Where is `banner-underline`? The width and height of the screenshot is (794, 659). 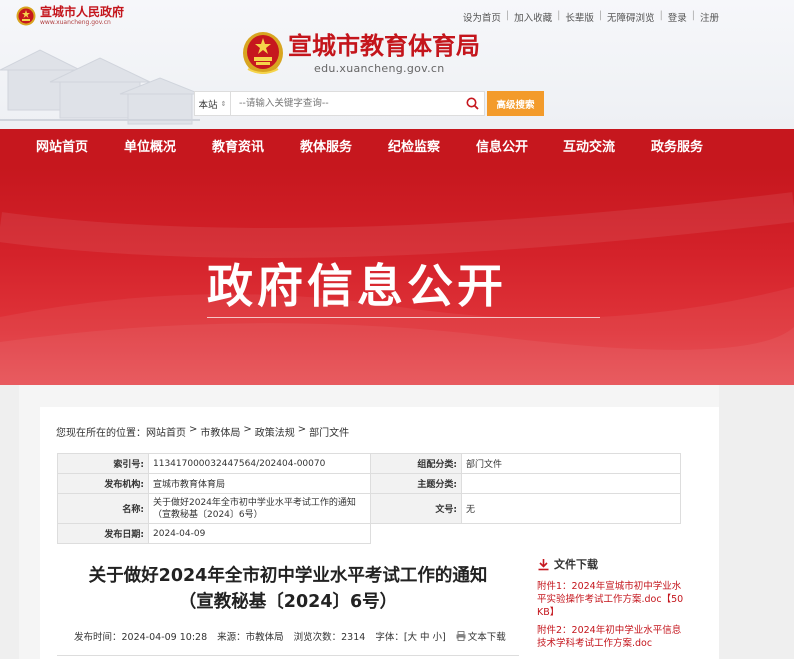
banner-underline is located at coordinates (403, 317).